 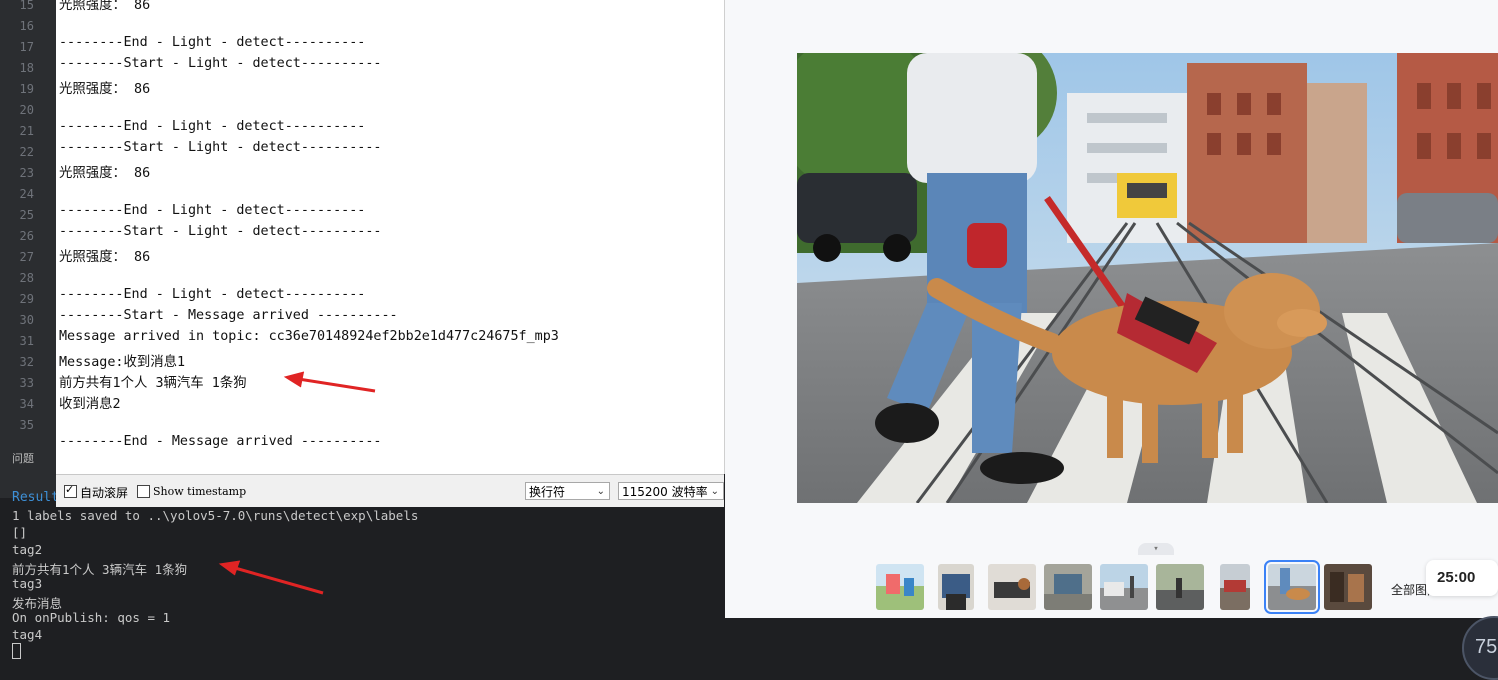 I want to click on arrow-serial, so click(x=329, y=382).